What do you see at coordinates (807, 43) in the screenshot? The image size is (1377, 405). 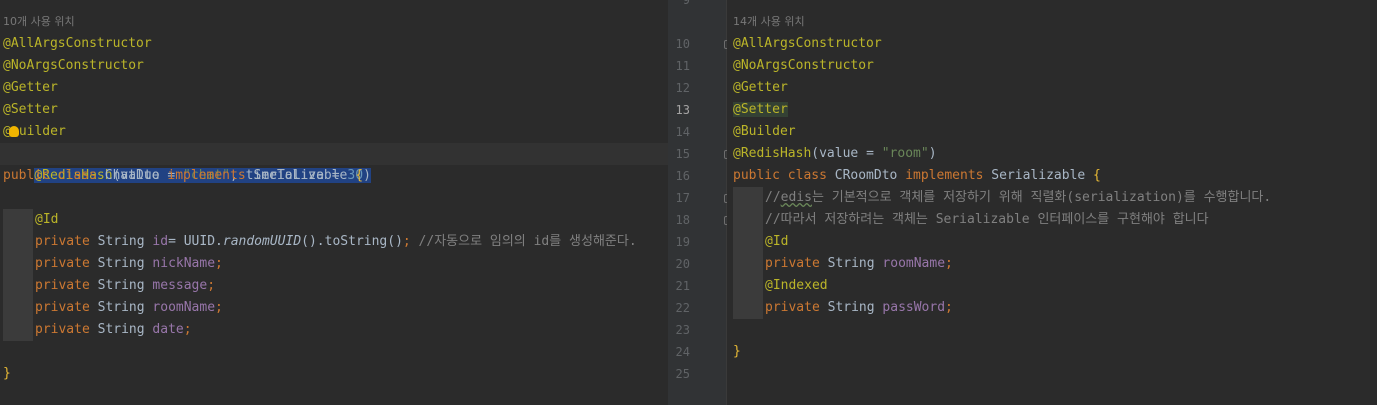 I see `annotation: @AllArgsConstructor` at bounding box center [807, 43].